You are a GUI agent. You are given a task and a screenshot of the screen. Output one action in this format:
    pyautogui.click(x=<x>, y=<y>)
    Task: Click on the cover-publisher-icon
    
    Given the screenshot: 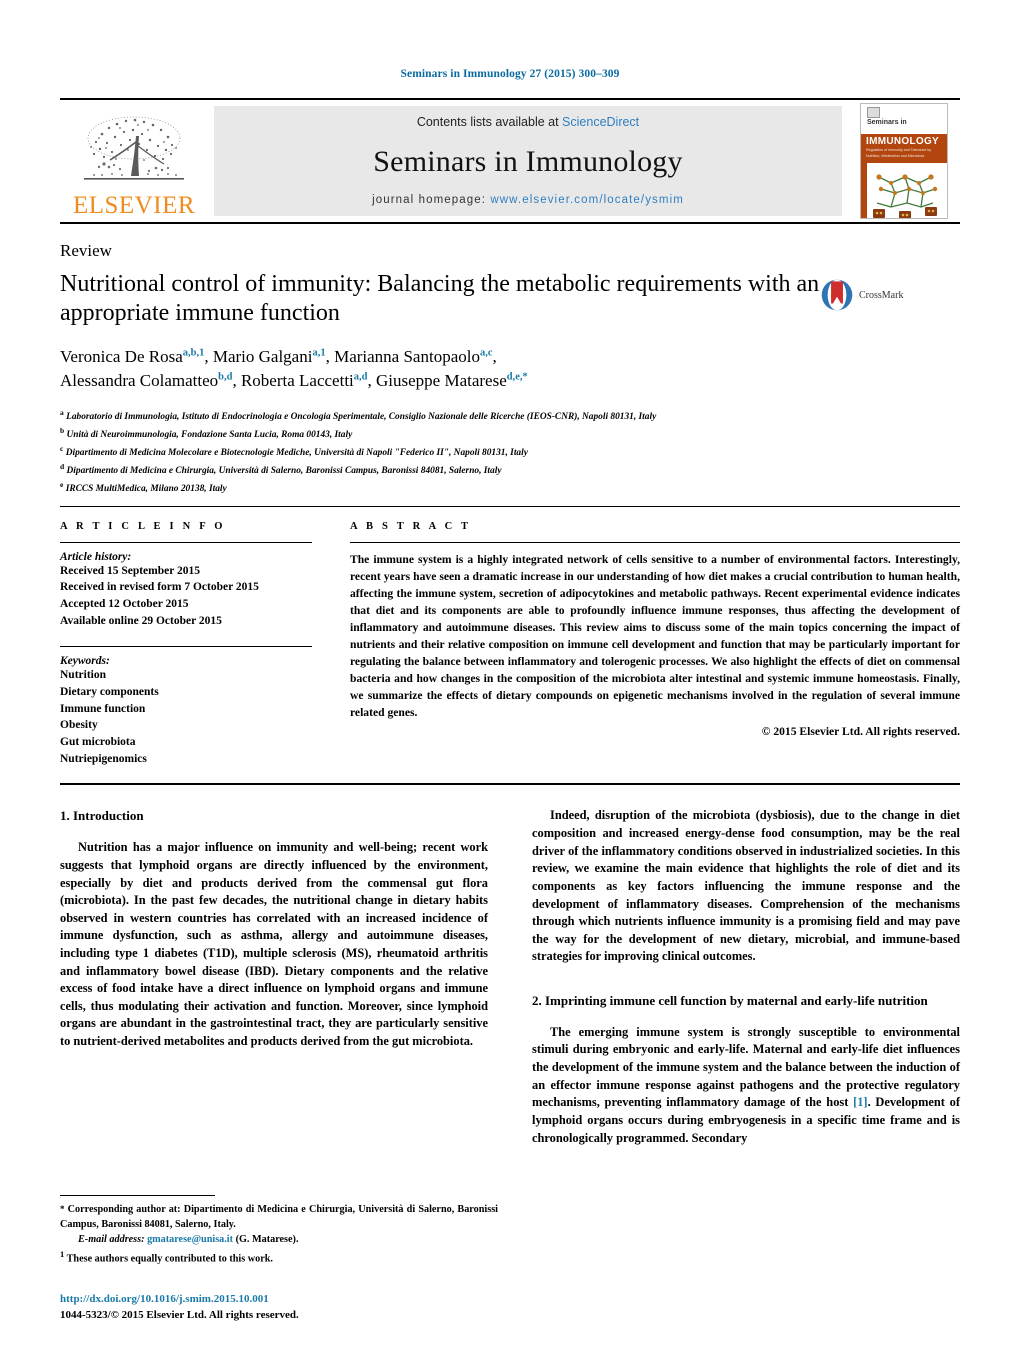 What is the action you would take?
    pyautogui.click(x=873, y=112)
    